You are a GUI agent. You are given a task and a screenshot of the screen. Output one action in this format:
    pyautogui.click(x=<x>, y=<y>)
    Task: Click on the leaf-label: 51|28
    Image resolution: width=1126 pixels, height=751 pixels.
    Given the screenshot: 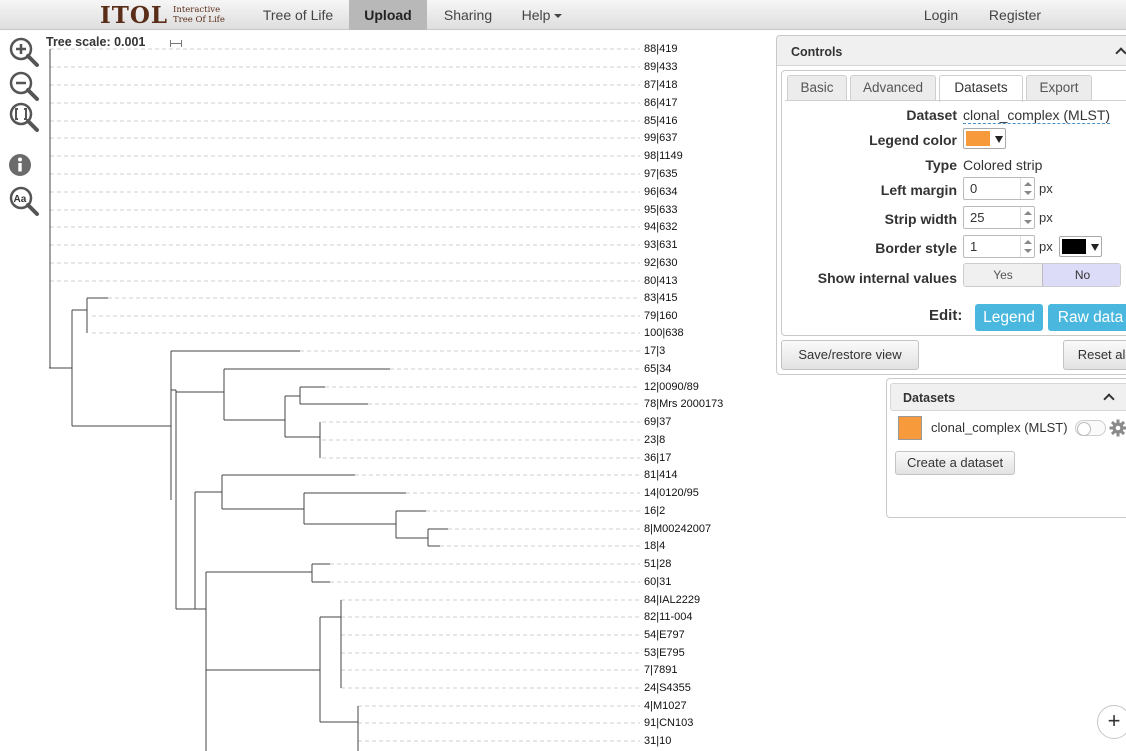 What is the action you would take?
    pyautogui.click(x=657, y=564)
    